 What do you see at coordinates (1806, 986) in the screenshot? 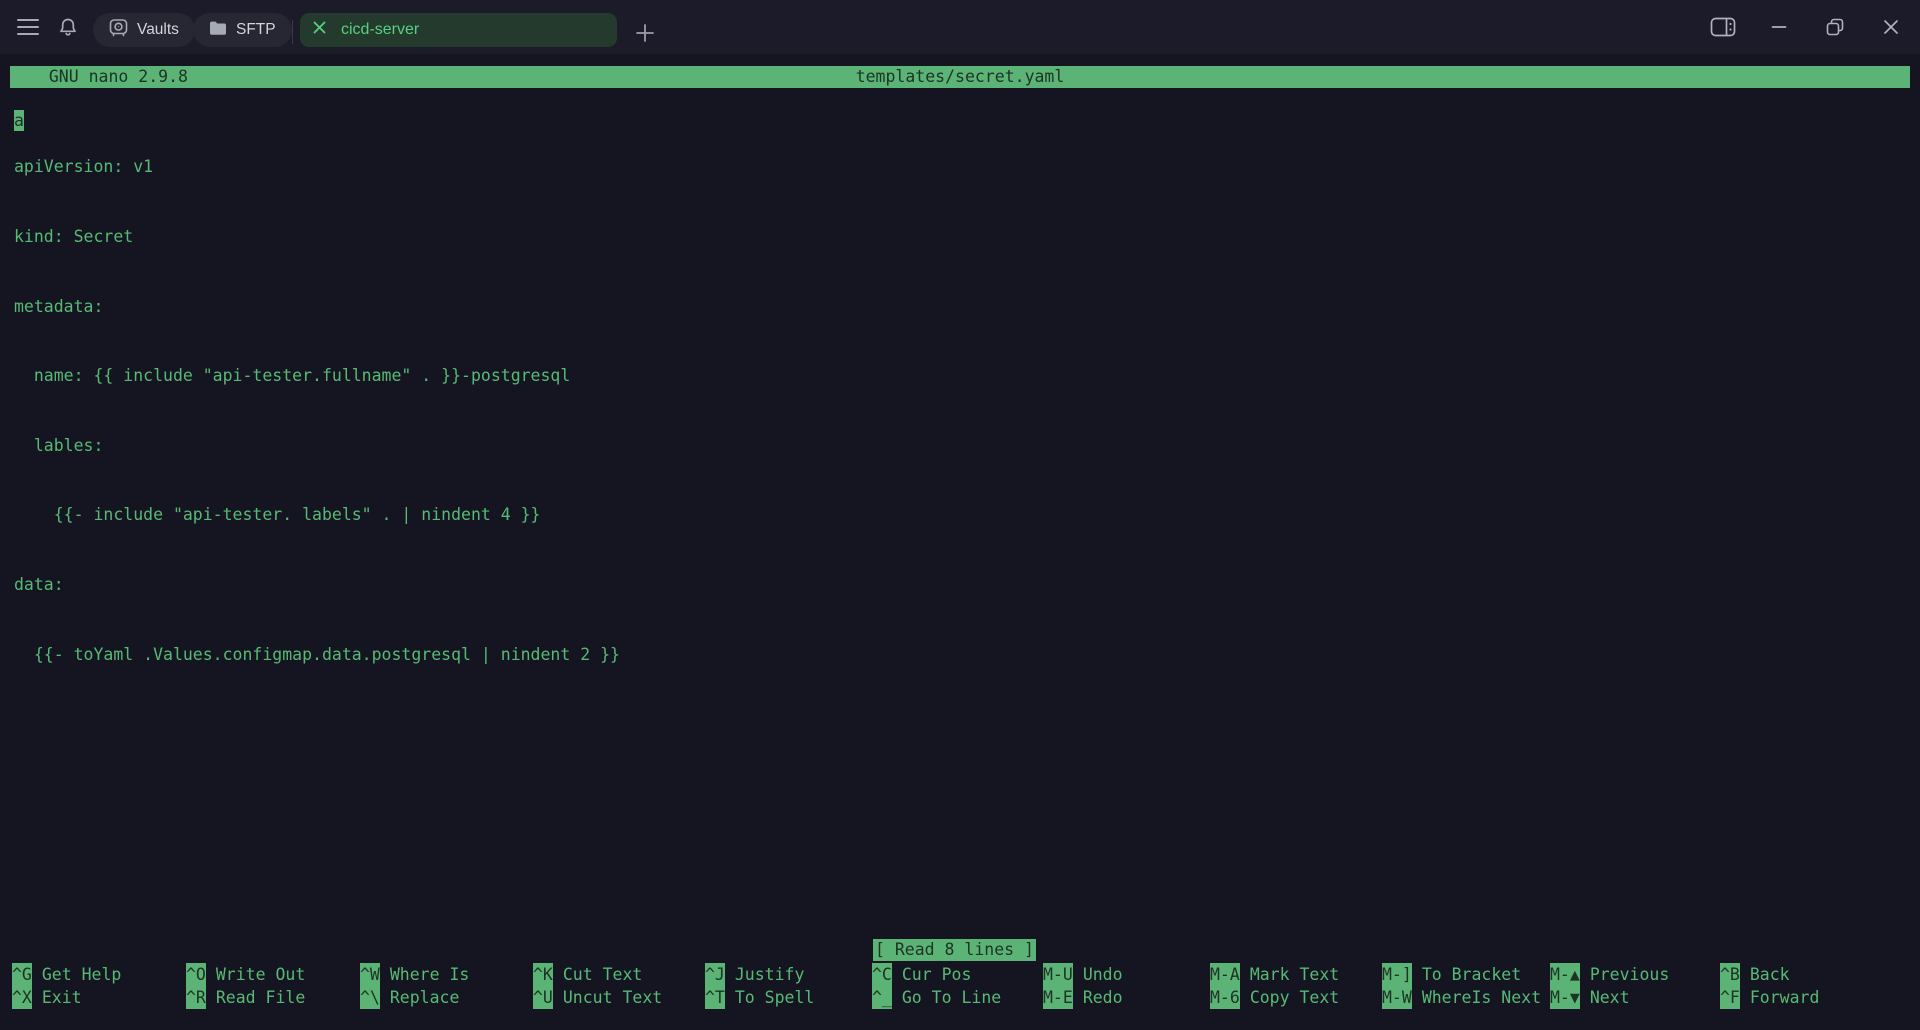
I see `nano-shortcut-column: ^B Back ^F Forward` at bounding box center [1806, 986].